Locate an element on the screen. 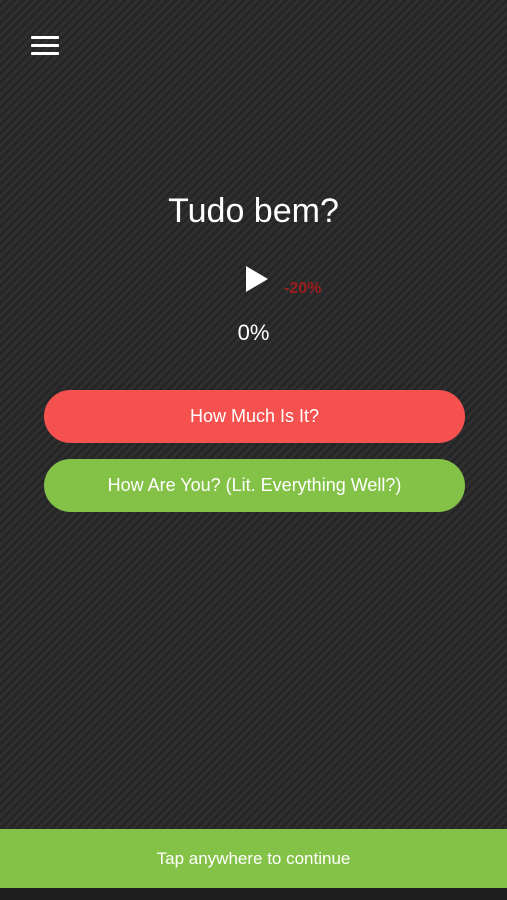  hamburger-menu-icon is located at coordinates (45, 46).